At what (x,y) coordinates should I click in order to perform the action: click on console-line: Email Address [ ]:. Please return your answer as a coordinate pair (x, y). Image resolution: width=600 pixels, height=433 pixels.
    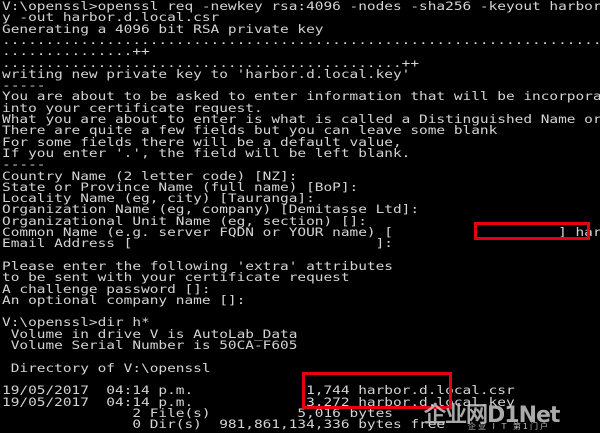
    Looking at the image, I should click on (198, 244).